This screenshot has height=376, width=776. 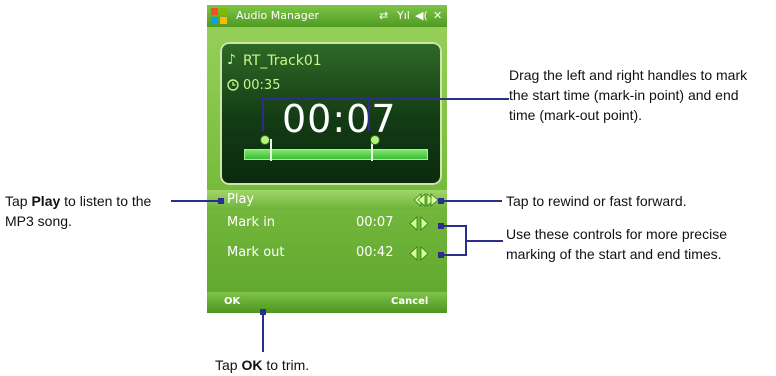 What do you see at coordinates (375, 140) in the screenshot?
I see `mark-out-handle` at bounding box center [375, 140].